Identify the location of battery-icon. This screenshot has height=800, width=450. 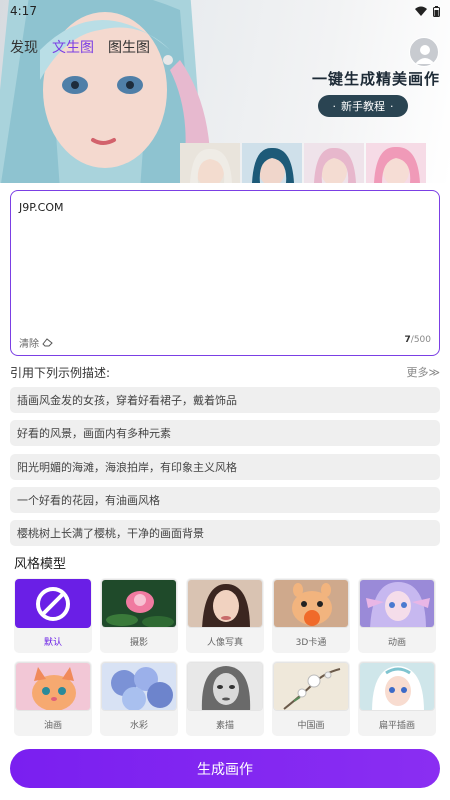
(436, 11).